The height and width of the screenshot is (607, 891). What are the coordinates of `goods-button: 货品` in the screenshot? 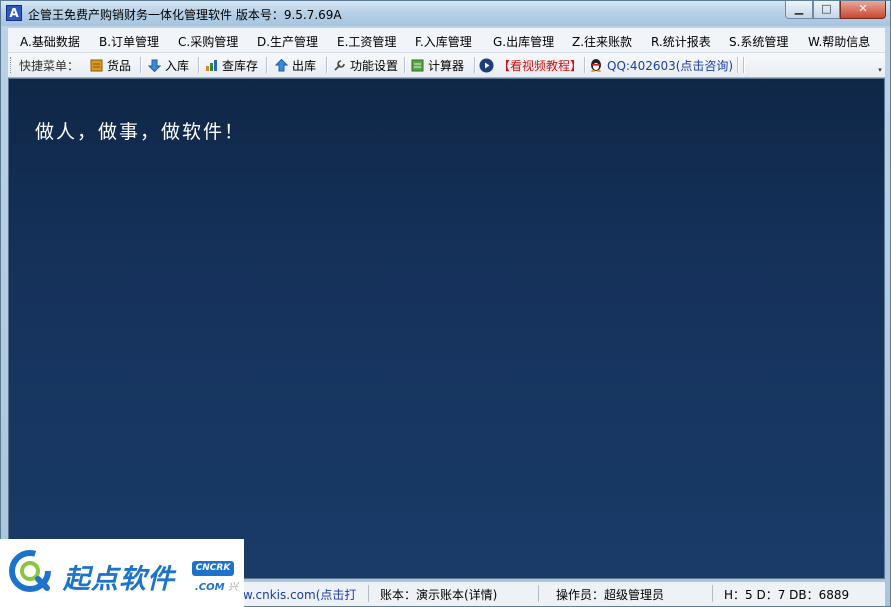 It's located at (110, 65).